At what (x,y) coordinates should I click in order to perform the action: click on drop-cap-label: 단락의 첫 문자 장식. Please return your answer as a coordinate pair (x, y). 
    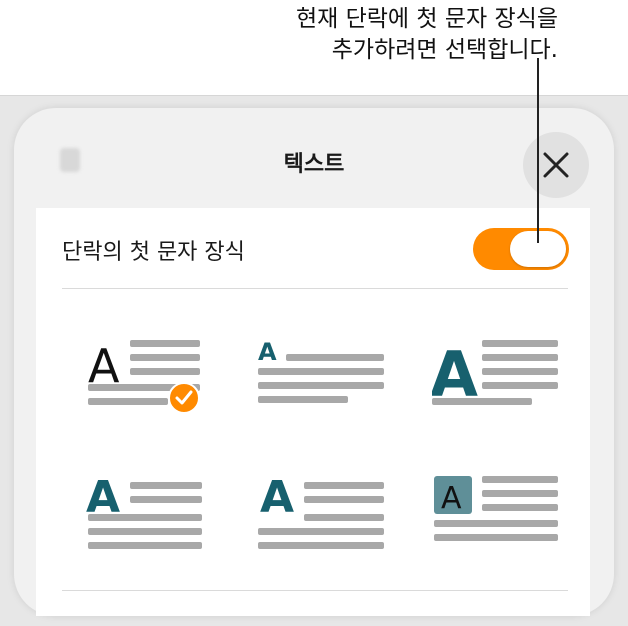
    Looking at the image, I should click on (153, 252).